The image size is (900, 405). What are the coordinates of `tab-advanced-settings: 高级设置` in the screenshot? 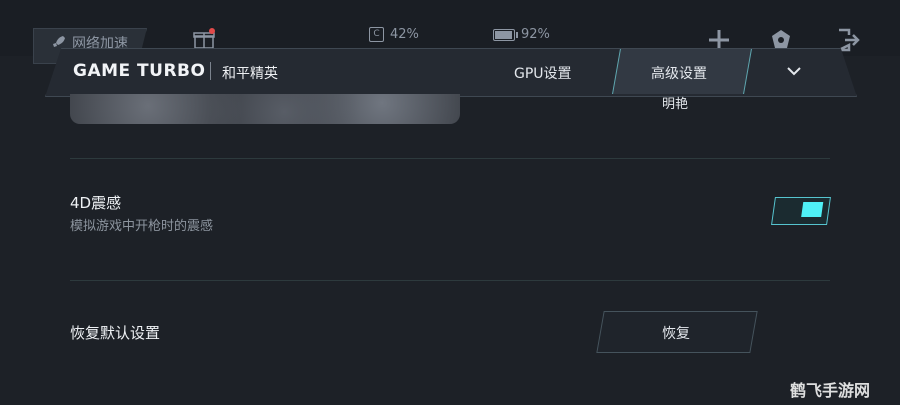 It's located at (679, 73).